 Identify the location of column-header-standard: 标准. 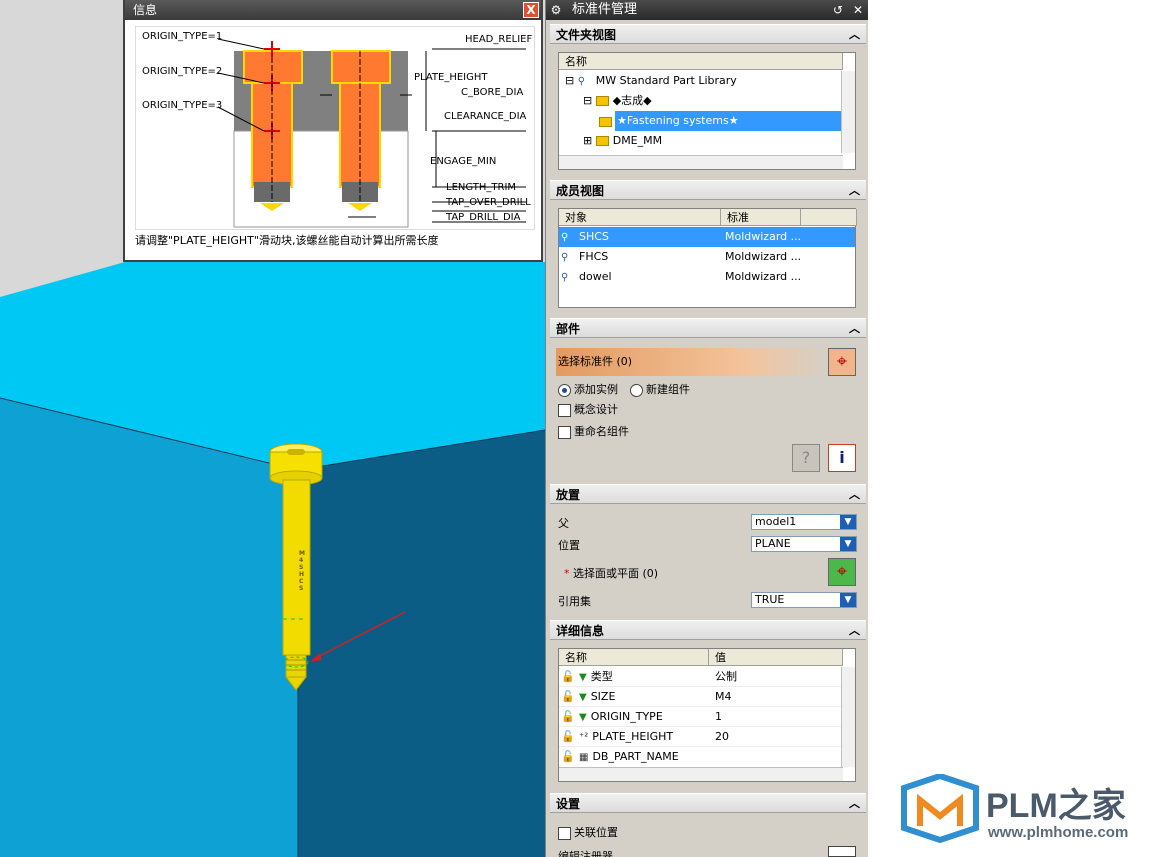
(761, 217).